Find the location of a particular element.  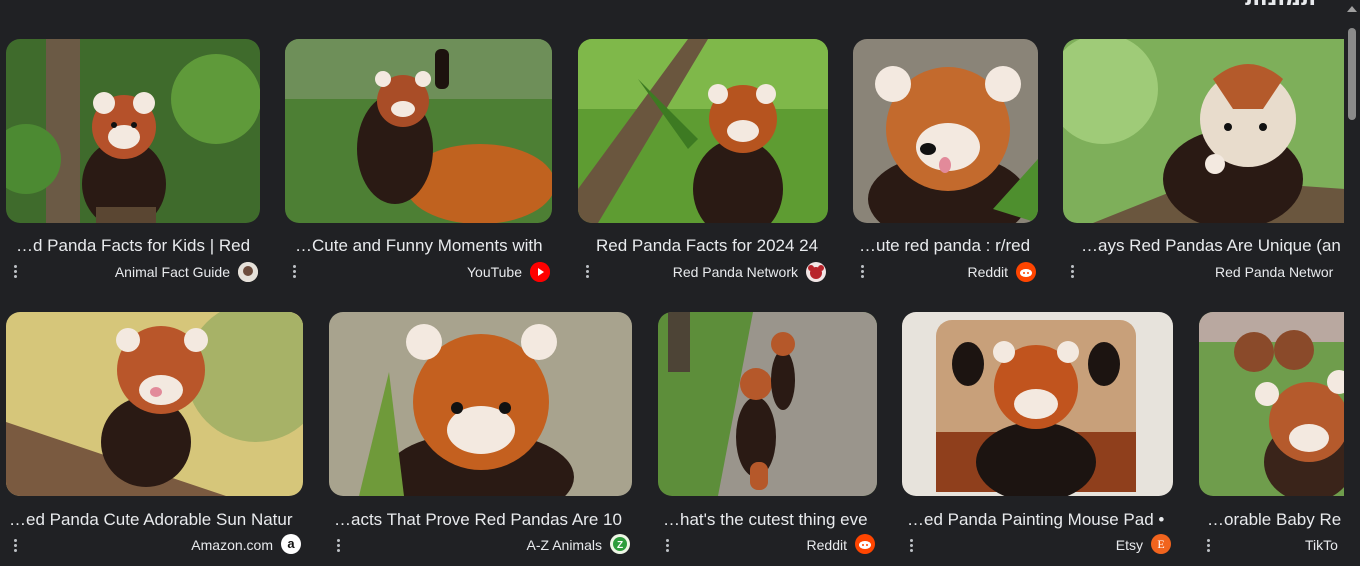

svg-text: E is located at coordinates (1160, 544).